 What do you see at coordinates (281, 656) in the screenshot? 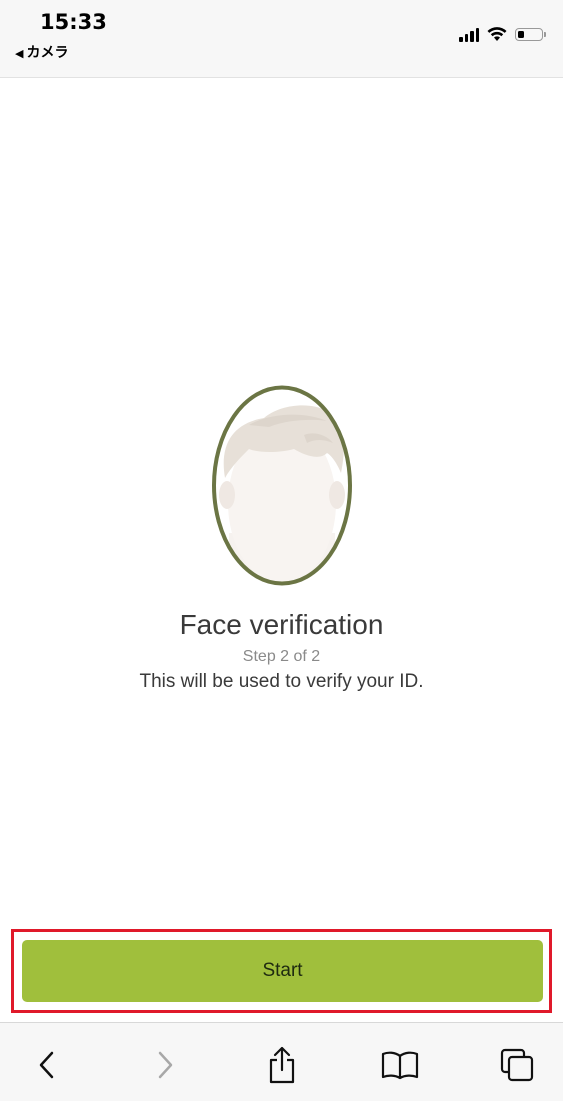
I see `step-indicator: Step 2 of 2` at bounding box center [281, 656].